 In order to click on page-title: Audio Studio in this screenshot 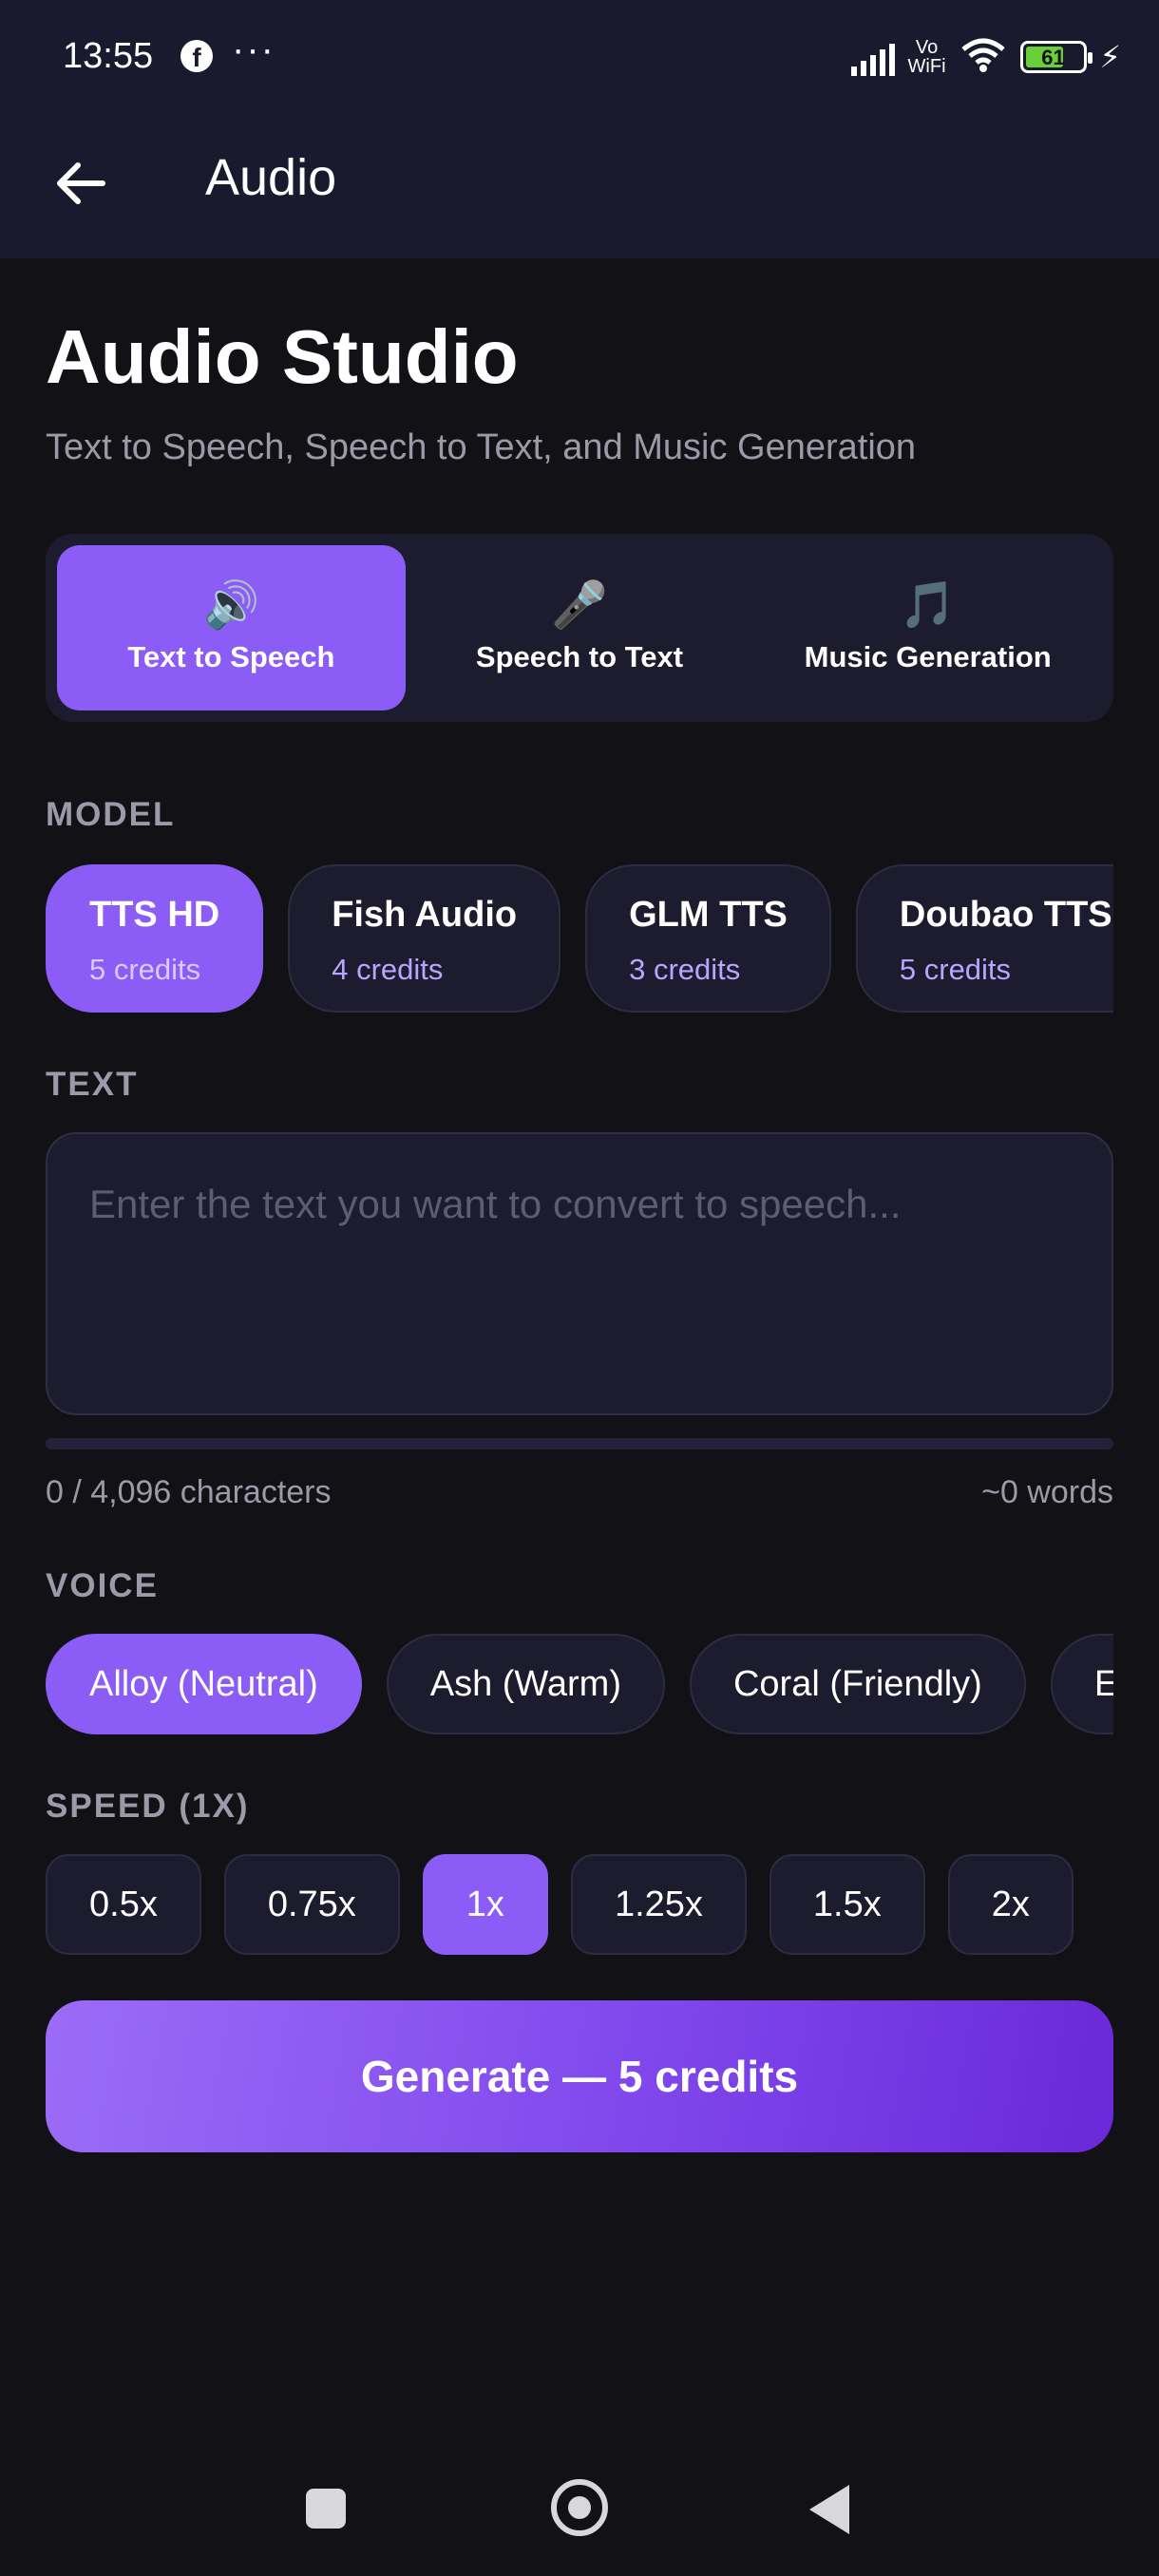, I will do `click(282, 356)`.